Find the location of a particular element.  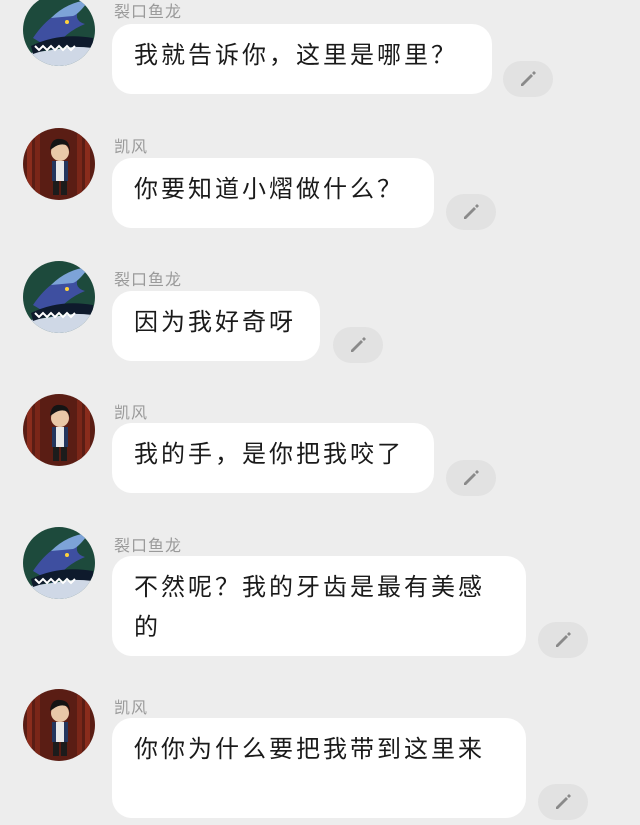

message-bubble: 不然呢？我的牙齿是最有美感的 is located at coordinates (319, 606).